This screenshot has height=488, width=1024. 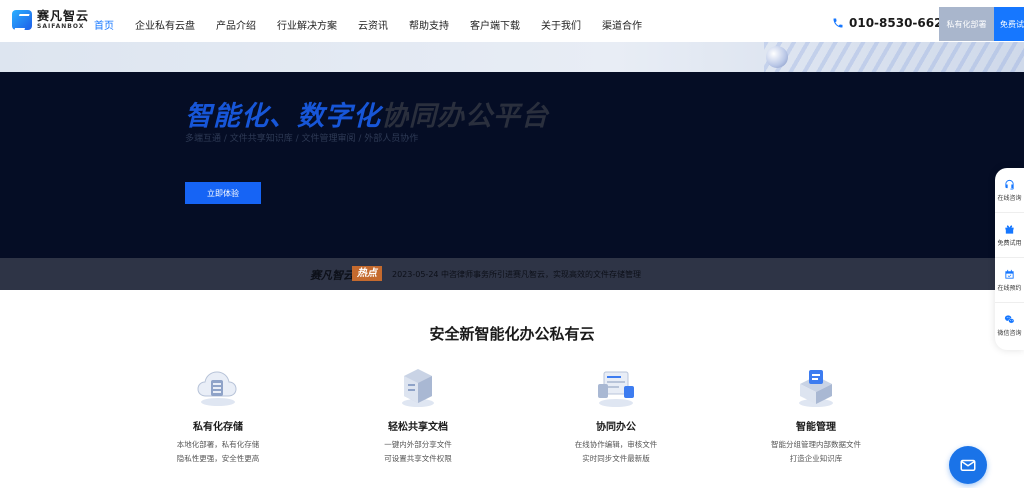 What do you see at coordinates (894, 57) in the screenshot?
I see `decor-stripes` at bounding box center [894, 57].